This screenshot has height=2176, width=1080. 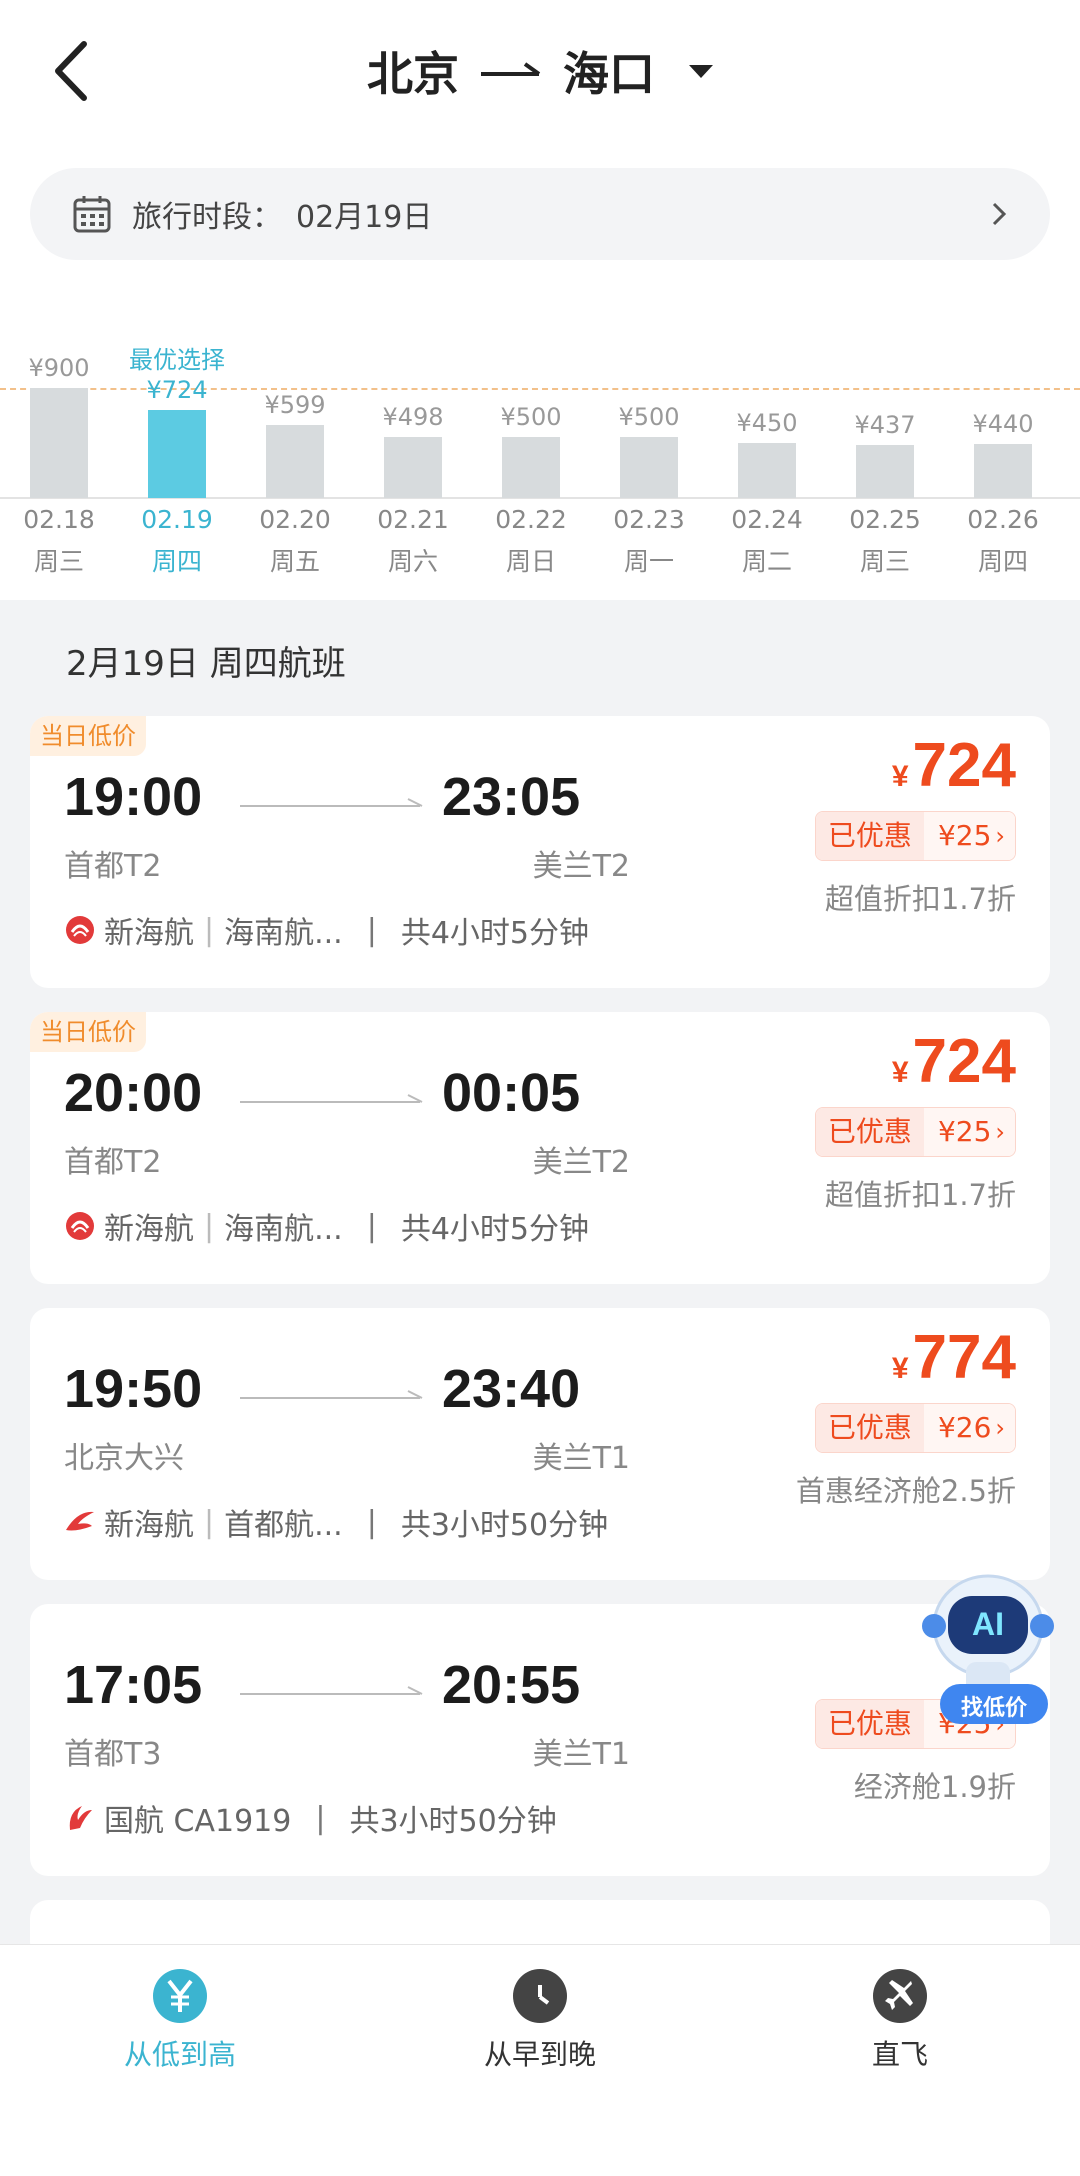 What do you see at coordinates (900, 1996) in the screenshot?
I see `plane-icon` at bounding box center [900, 1996].